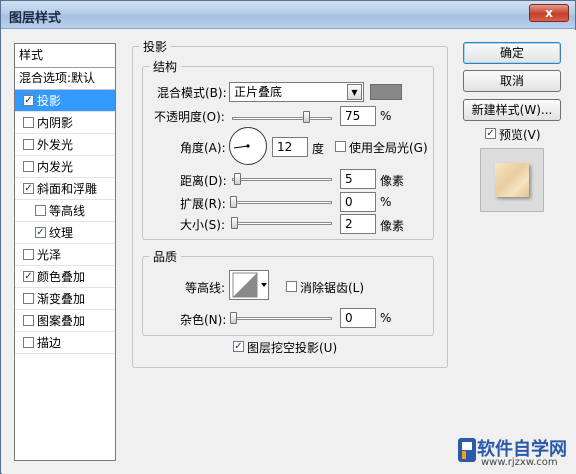  I want to click on preview-swatch, so click(512, 180).